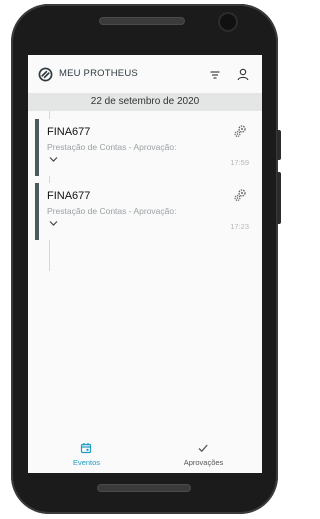 The width and height of the screenshot is (320, 519). Describe the element at coordinates (203, 448) in the screenshot. I see `check-icon` at that location.